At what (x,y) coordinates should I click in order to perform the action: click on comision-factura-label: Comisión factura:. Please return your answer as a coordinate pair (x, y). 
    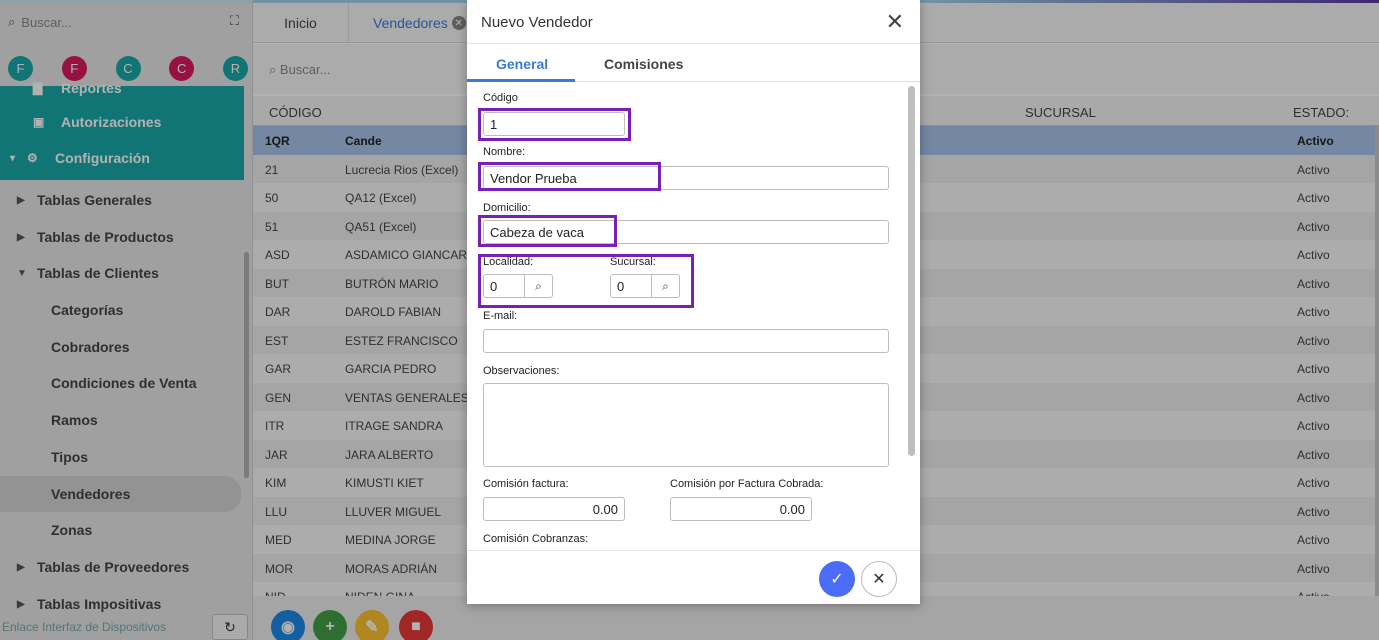
    Looking at the image, I should click on (526, 484).